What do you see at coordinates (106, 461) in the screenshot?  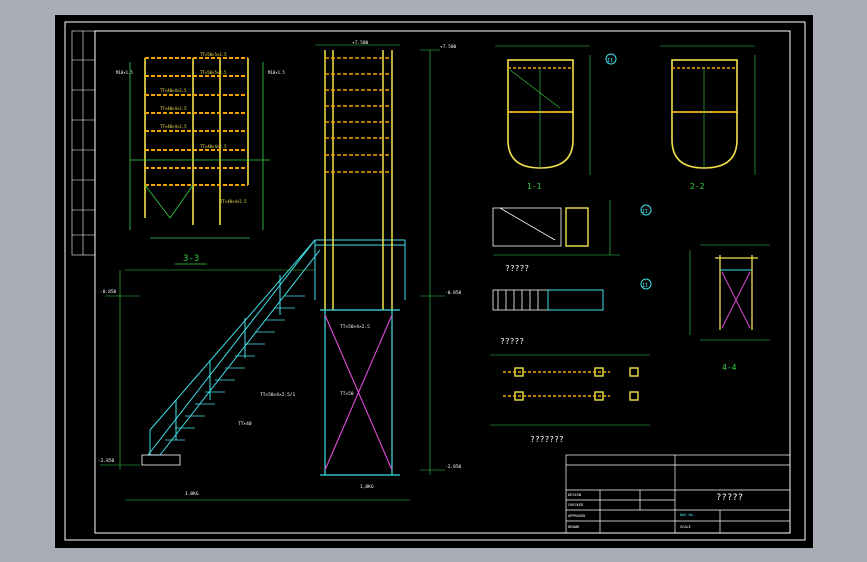 I see `elev-bottom-left: -2.850` at bounding box center [106, 461].